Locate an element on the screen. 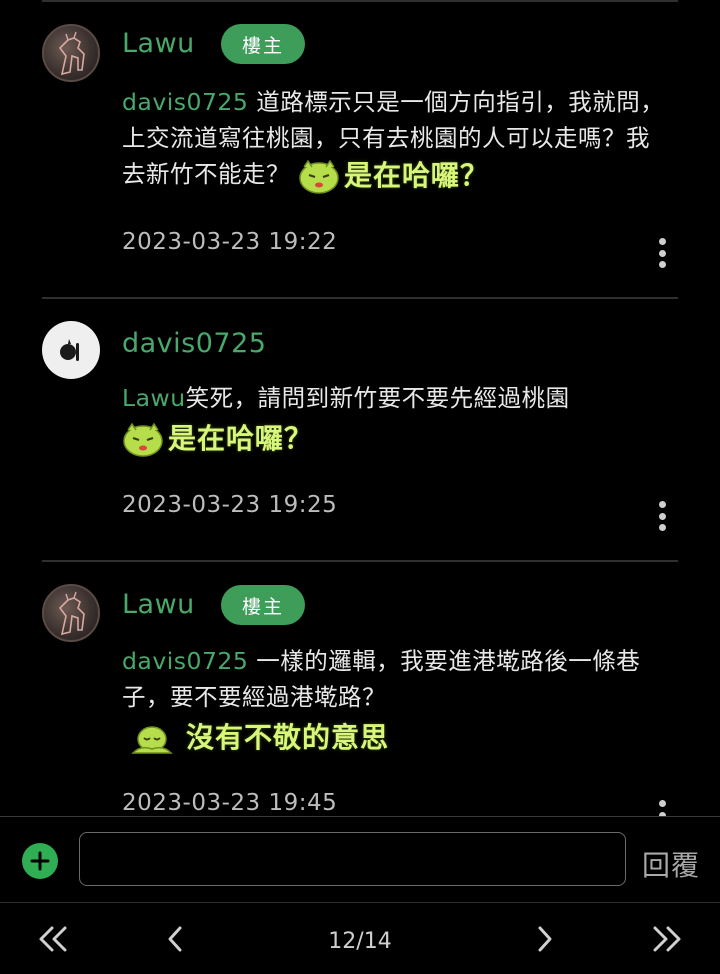 The image size is (720, 974). mention-link: Lawu is located at coordinates (154, 398).